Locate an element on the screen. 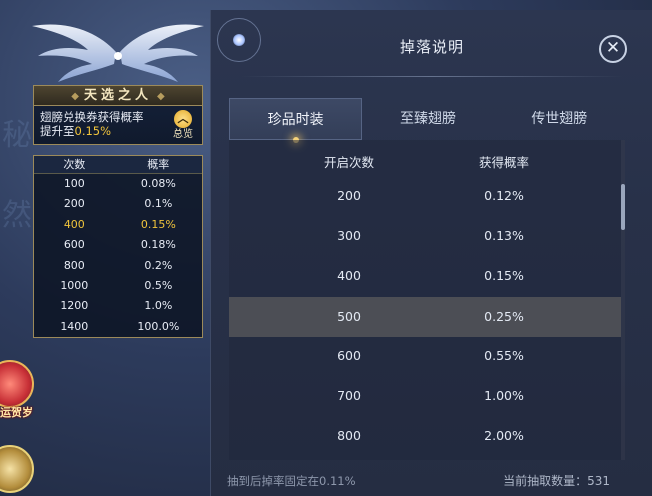 The image size is (652, 496). column-header-rate: 获得概率 is located at coordinates (503, 162).